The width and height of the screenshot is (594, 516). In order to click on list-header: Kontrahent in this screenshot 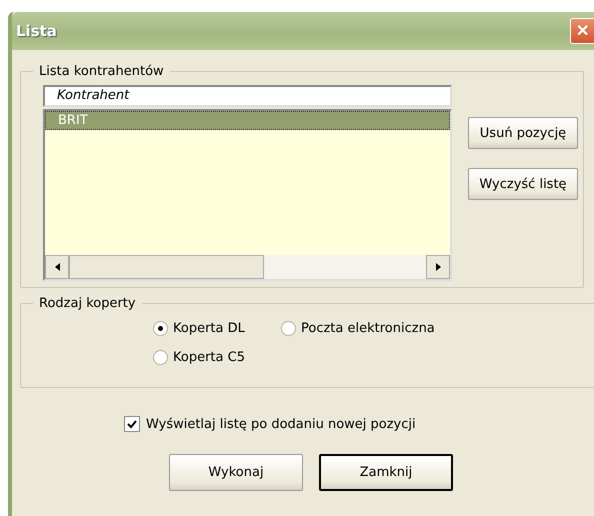, I will do `click(247, 96)`.